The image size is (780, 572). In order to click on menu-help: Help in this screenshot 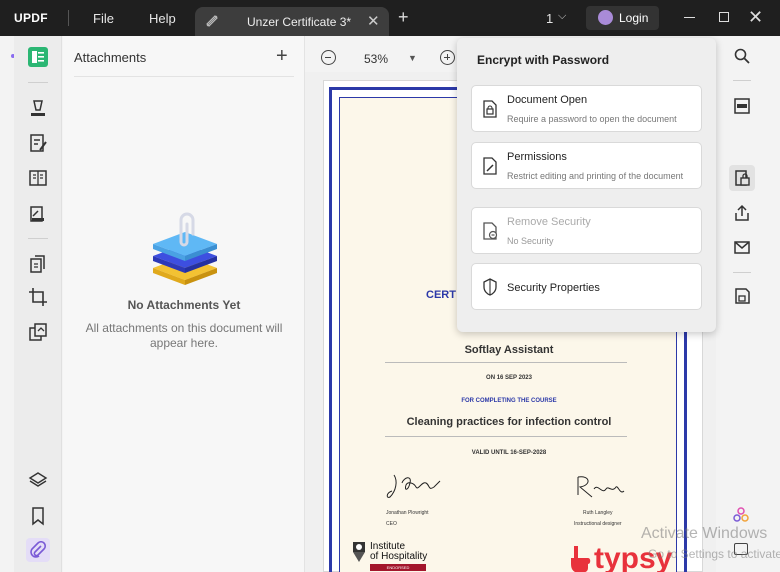, I will do `click(162, 18)`.